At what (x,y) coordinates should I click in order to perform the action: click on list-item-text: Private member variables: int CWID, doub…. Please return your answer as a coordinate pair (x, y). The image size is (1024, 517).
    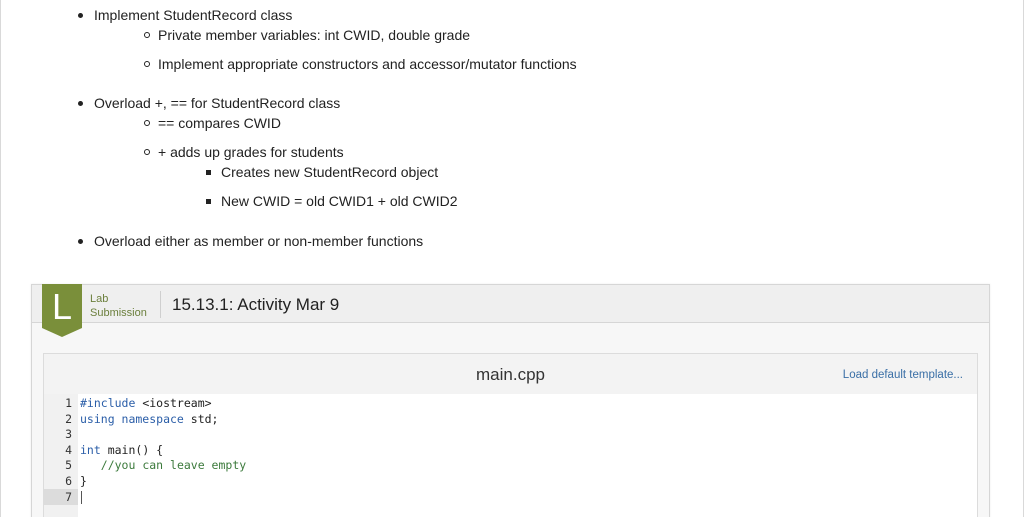
    Looking at the image, I should click on (314, 35).